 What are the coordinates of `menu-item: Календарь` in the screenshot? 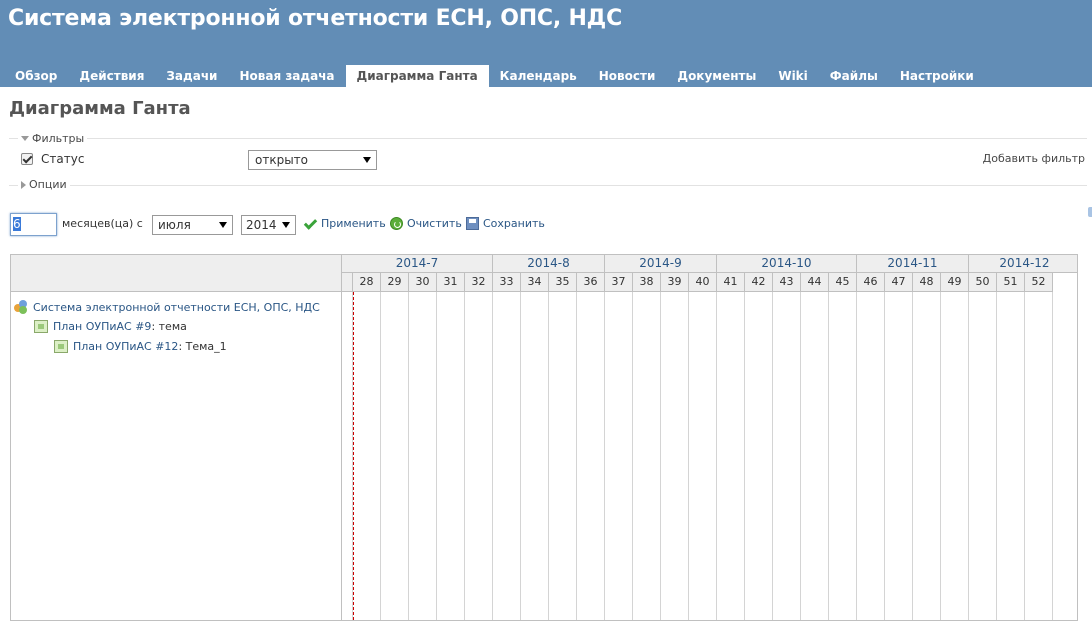 It's located at (538, 76).